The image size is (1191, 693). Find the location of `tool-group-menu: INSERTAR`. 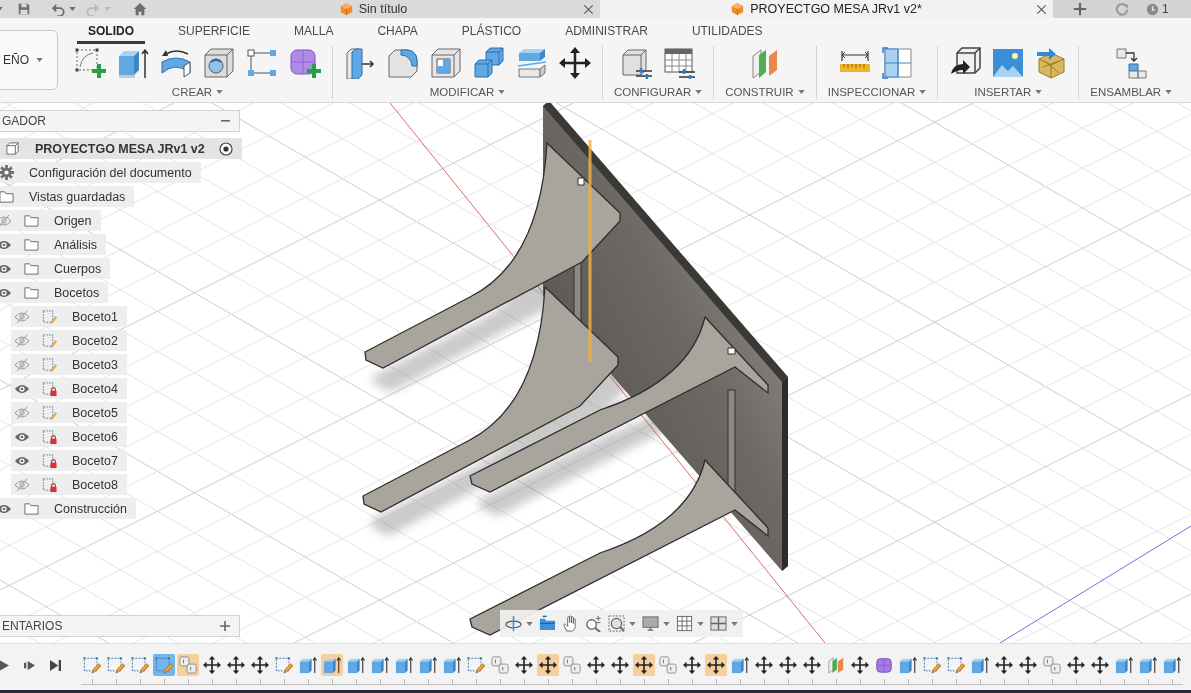

tool-group-menu: INSERTAR is located at coordinates (1008, 91).